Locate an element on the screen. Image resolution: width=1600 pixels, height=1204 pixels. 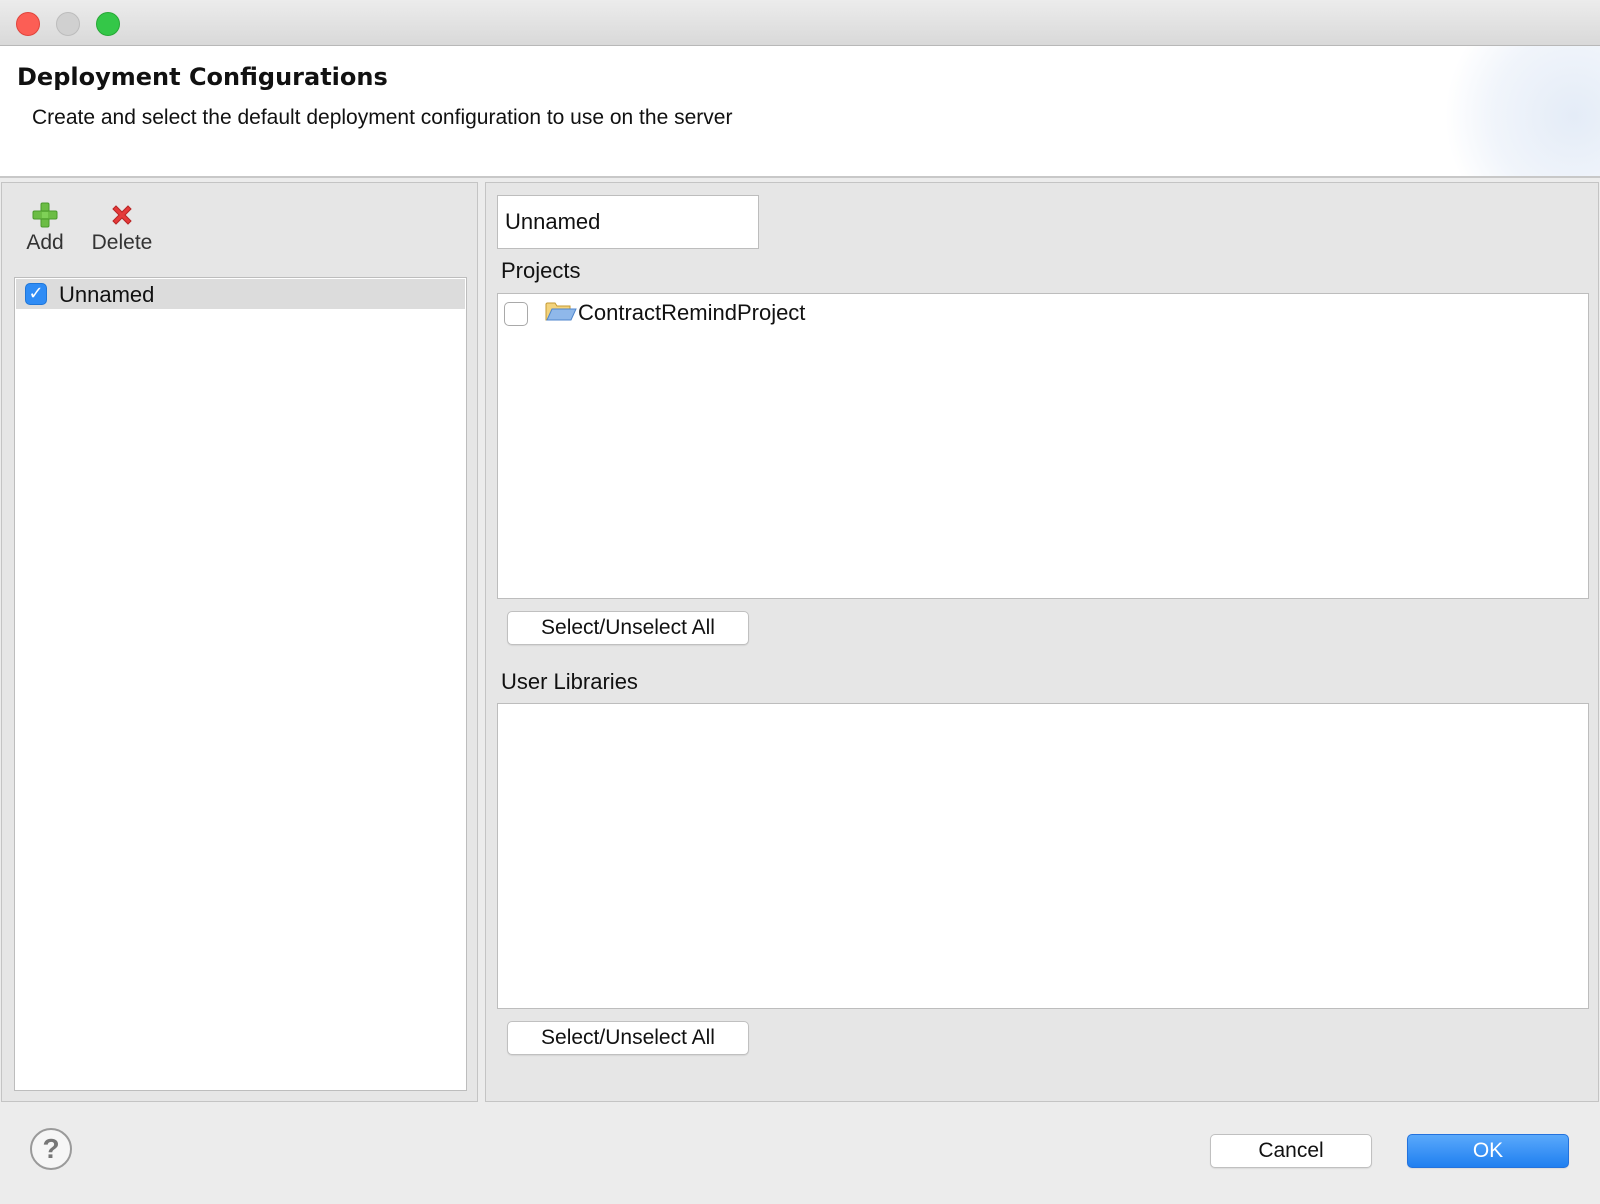
add-button: Add is located at coordinates (45, 228).